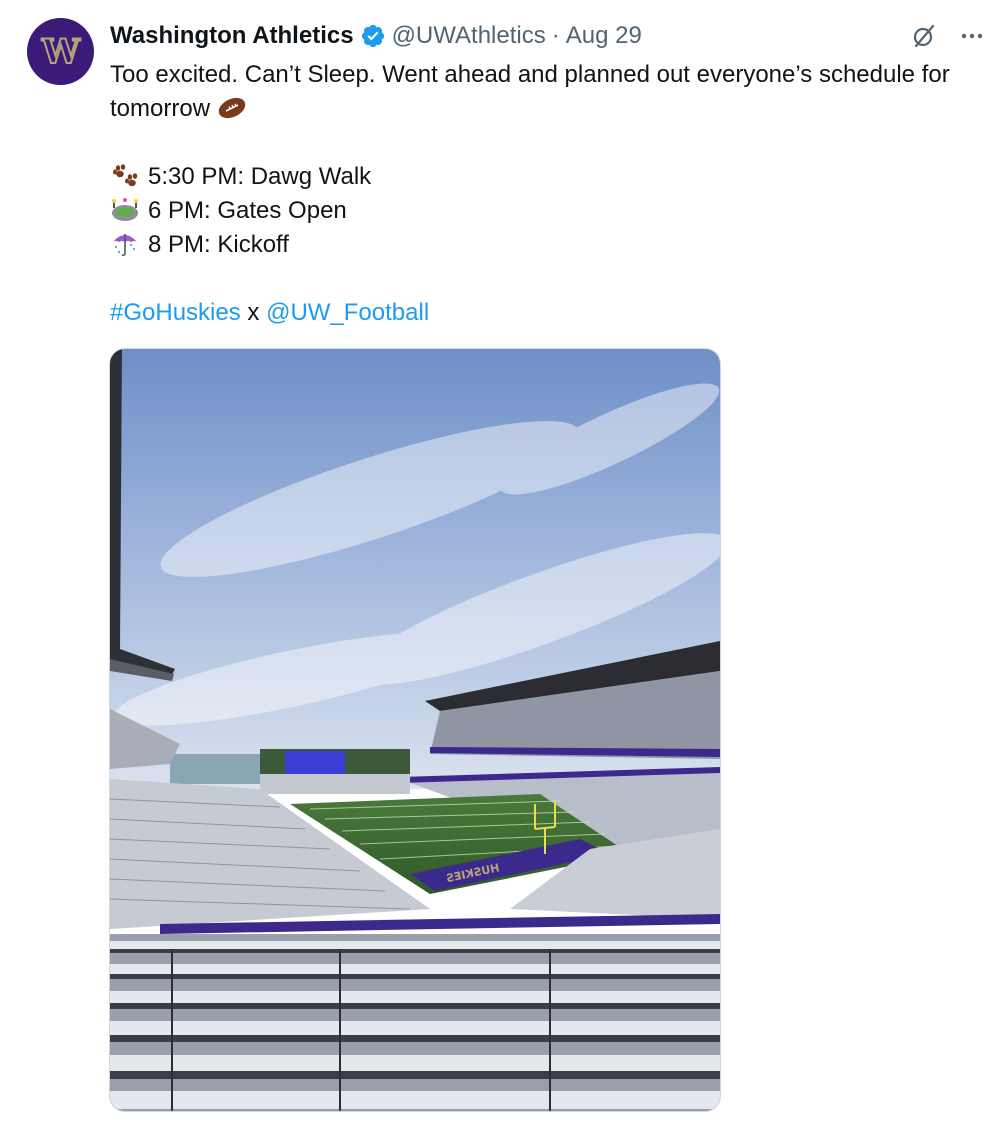 The height and width of the screenshot is (1128, 1006). What do you see at coordinates (253, 312) in the screenshot?
I see `connector-text: x` at bounding box center [253, 312].